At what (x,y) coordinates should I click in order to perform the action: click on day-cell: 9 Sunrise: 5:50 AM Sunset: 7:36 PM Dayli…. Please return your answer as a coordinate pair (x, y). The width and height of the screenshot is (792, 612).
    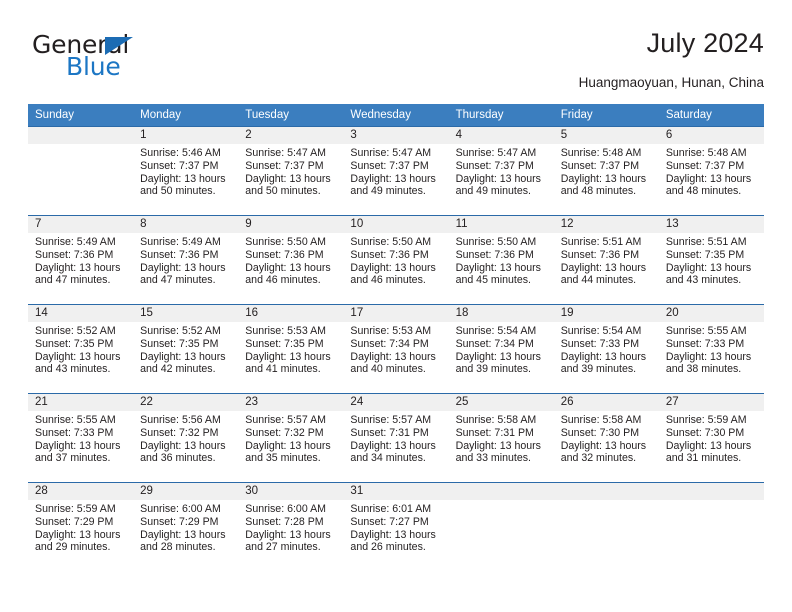
    Looking at the image, I should click on (291, 260).